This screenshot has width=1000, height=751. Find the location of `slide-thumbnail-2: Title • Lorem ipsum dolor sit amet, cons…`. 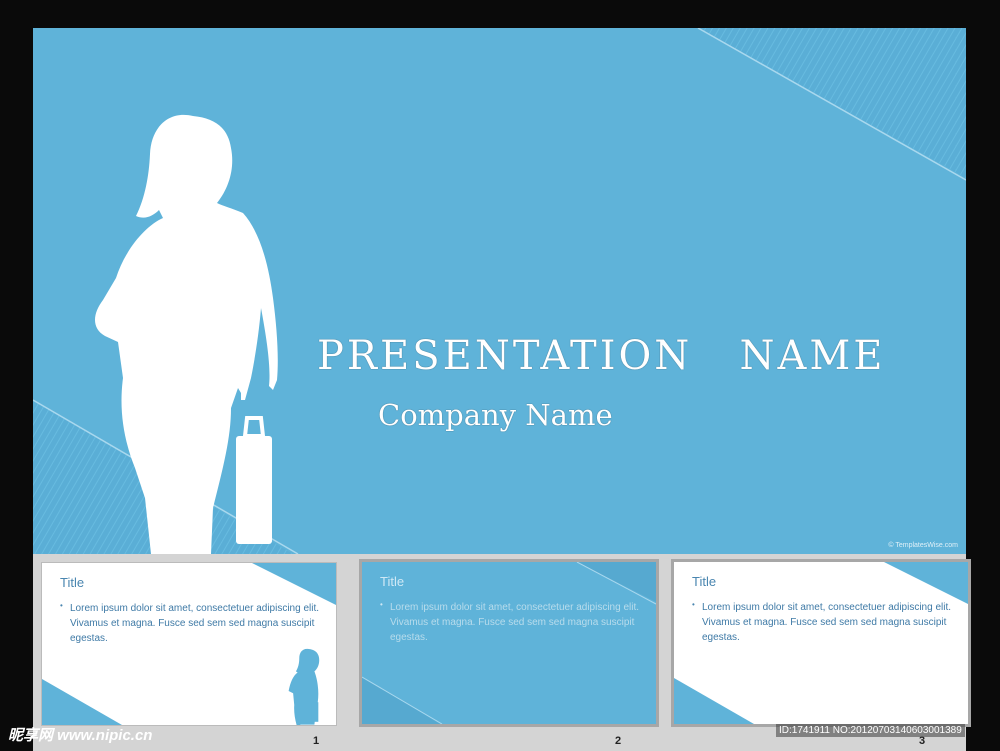

slide-thumbnail-2: Title • Lorem ipsum dolor sit amet, cons… is located at coordinates (509, 643).